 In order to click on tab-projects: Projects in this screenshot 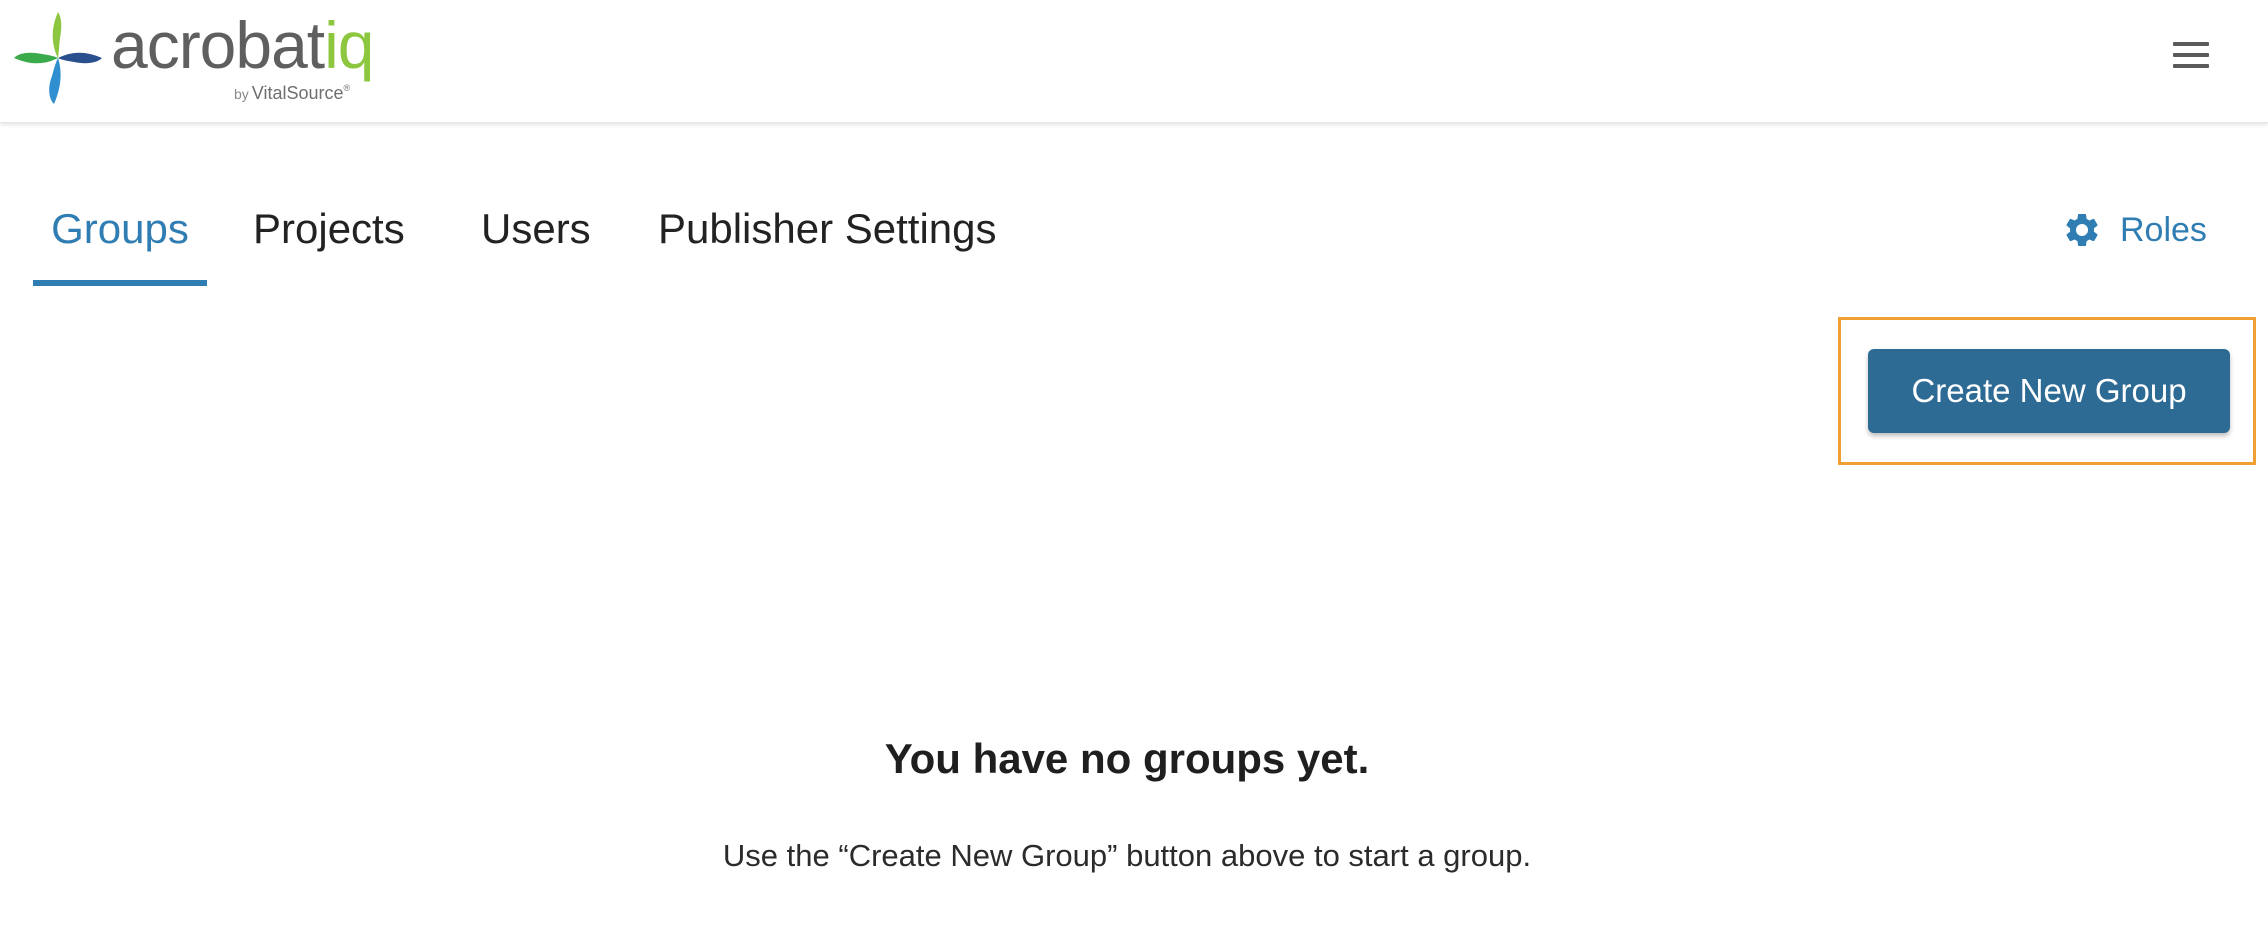, I will do `click(329, 238)`.